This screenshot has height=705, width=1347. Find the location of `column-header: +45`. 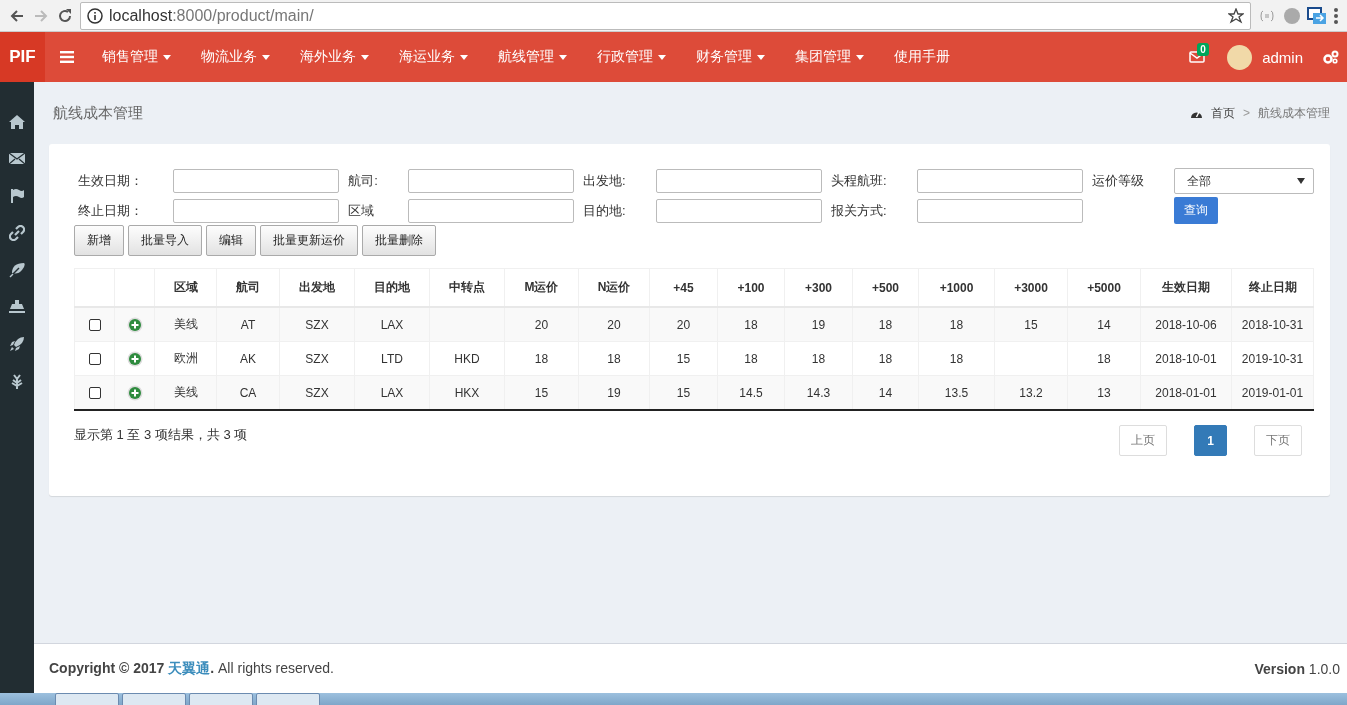

column-header: +45 is located at coordinates (683, 287).